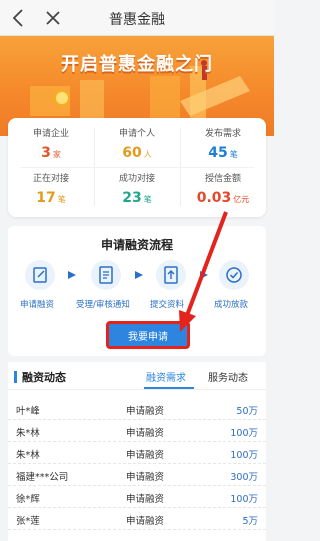 Image resolution: width=320 pixels, height=541 pixels. I want to click on stat-applying-individuals: 申请个人 60 人, so click(137, 146).